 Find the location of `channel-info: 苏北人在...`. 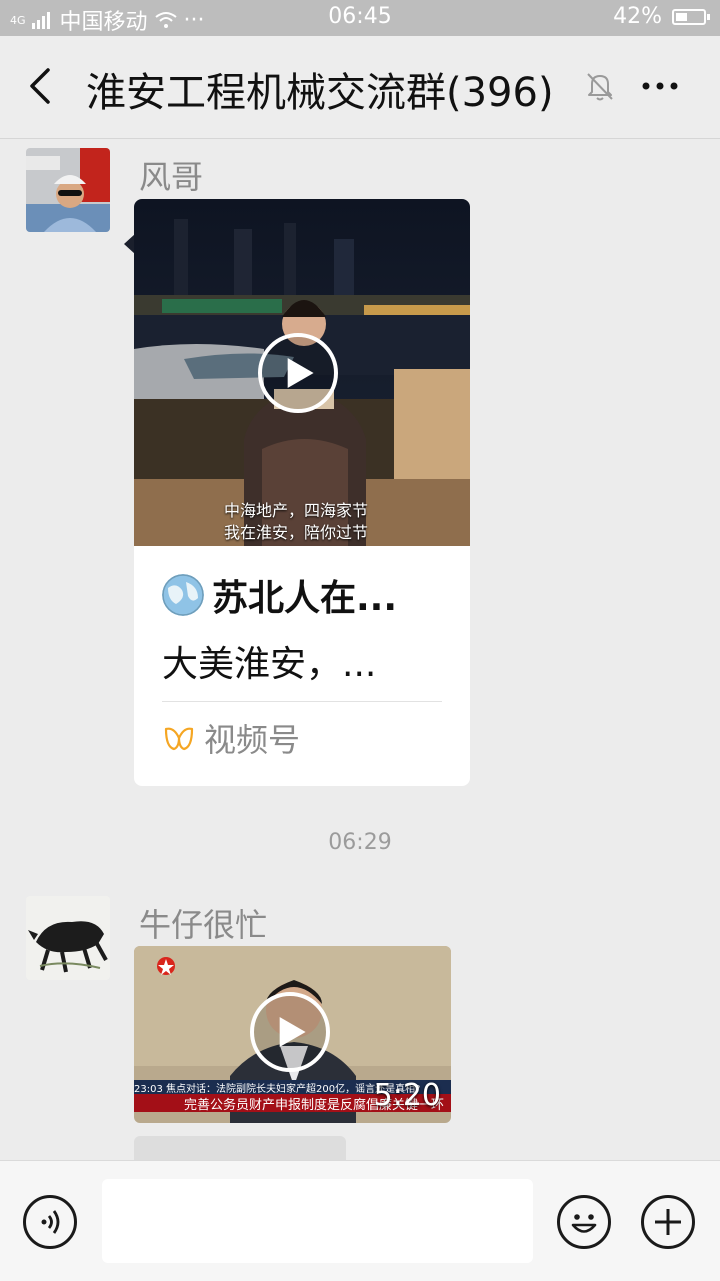

channel-info: 苏北人在... is located at coordinates (279, 595).